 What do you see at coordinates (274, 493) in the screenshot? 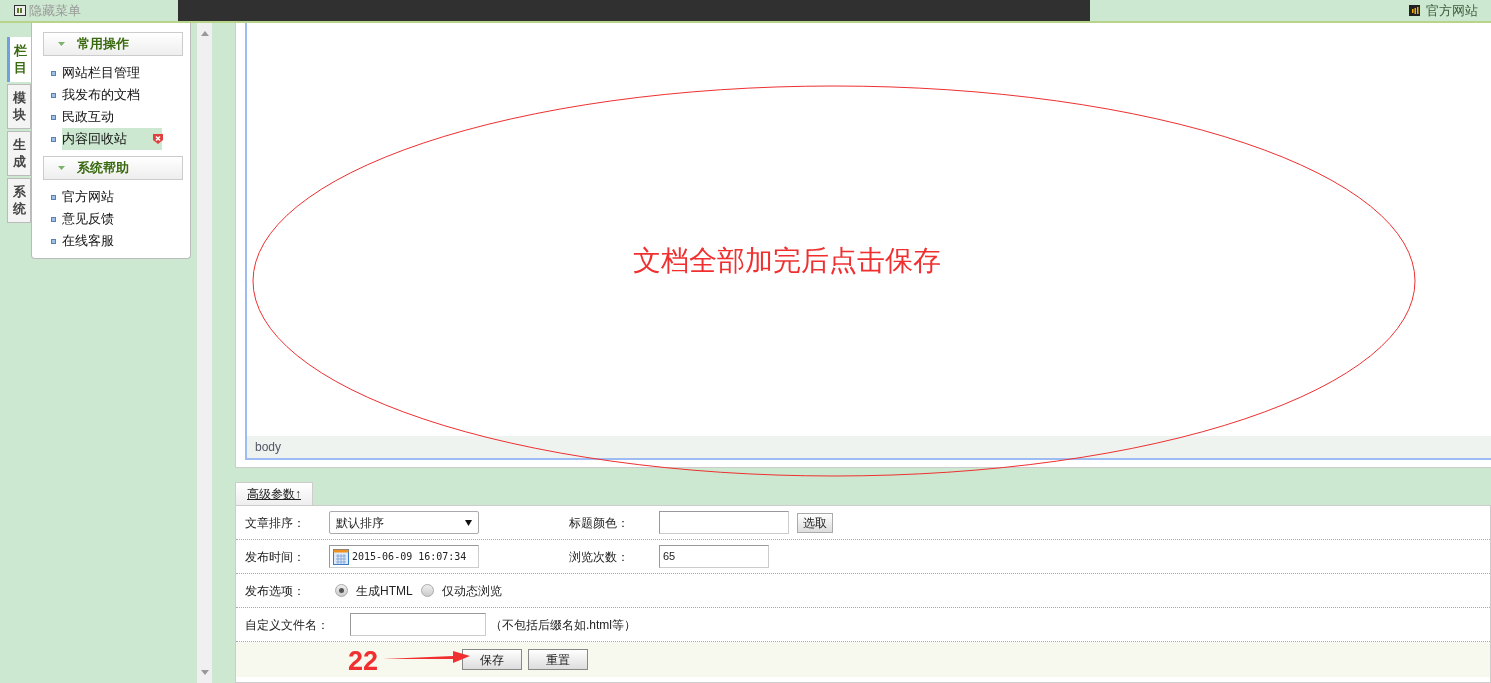
I see `advanced-tab: 高级参数↑` at bounding box center [274, 493].